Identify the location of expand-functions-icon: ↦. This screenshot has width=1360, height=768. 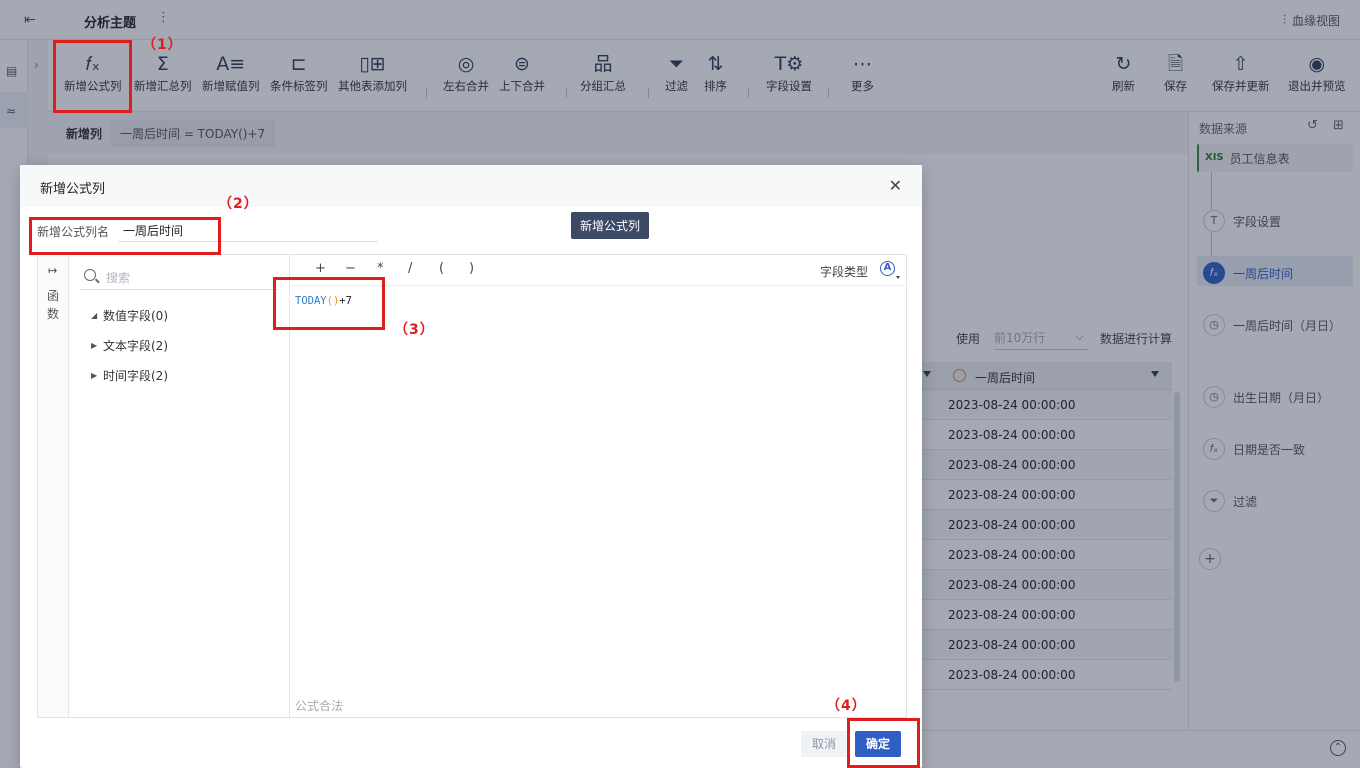
(52, 270).